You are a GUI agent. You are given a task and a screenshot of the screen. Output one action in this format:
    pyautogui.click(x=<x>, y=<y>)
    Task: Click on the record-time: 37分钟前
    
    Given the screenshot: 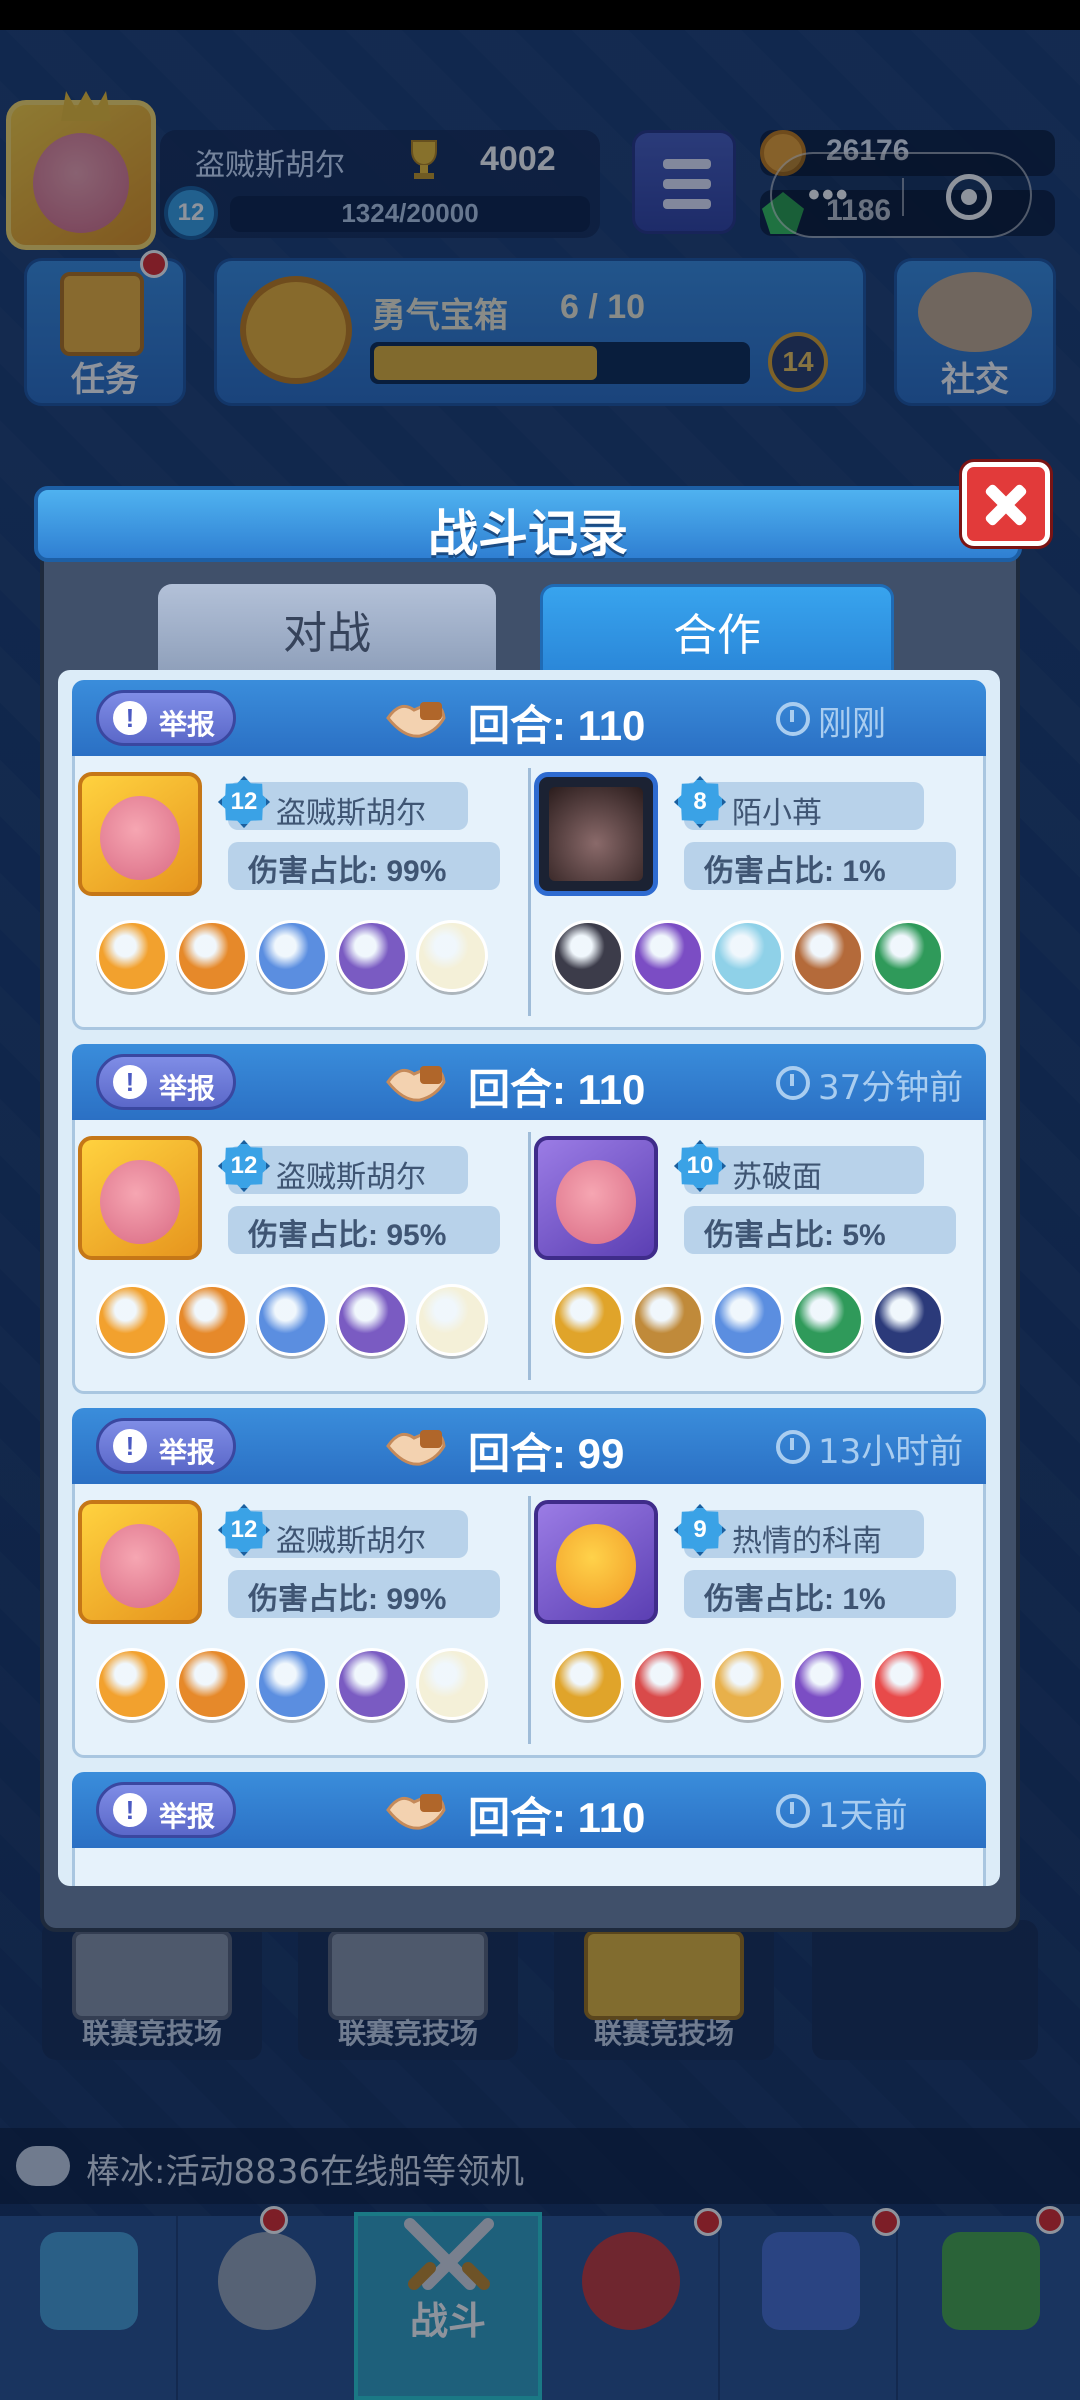 What is the action you would take?
    pyautogui.click(x=891, y=1088)
    